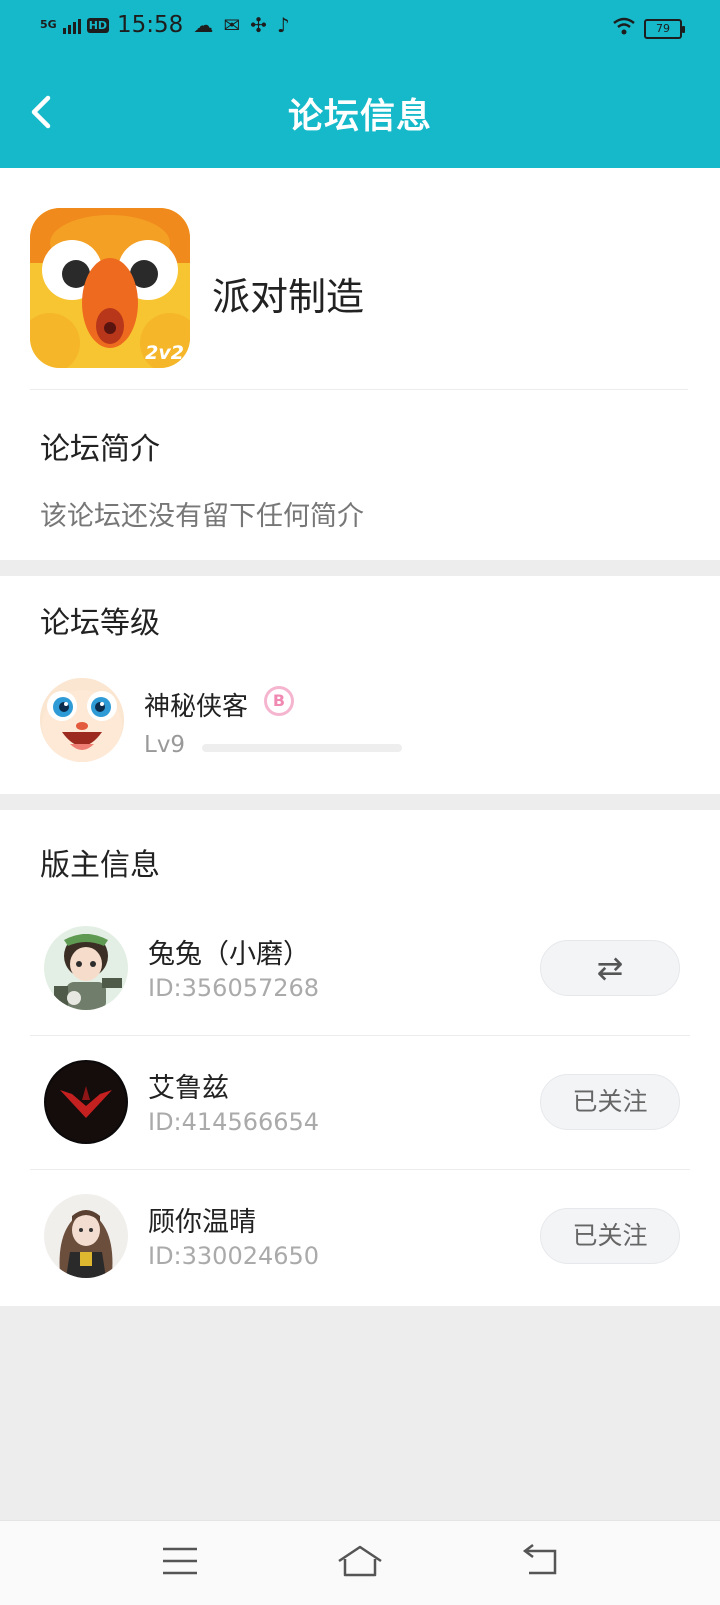  I want to click on moderator-name: 兔兔（小磨）, so click(229, 954).